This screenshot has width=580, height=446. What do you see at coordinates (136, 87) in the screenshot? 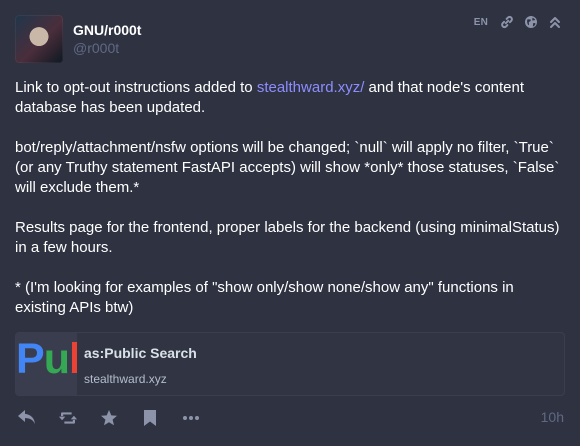
I see `content-text: Link to opt-out instructions added to` at bounding box center [136, 87].